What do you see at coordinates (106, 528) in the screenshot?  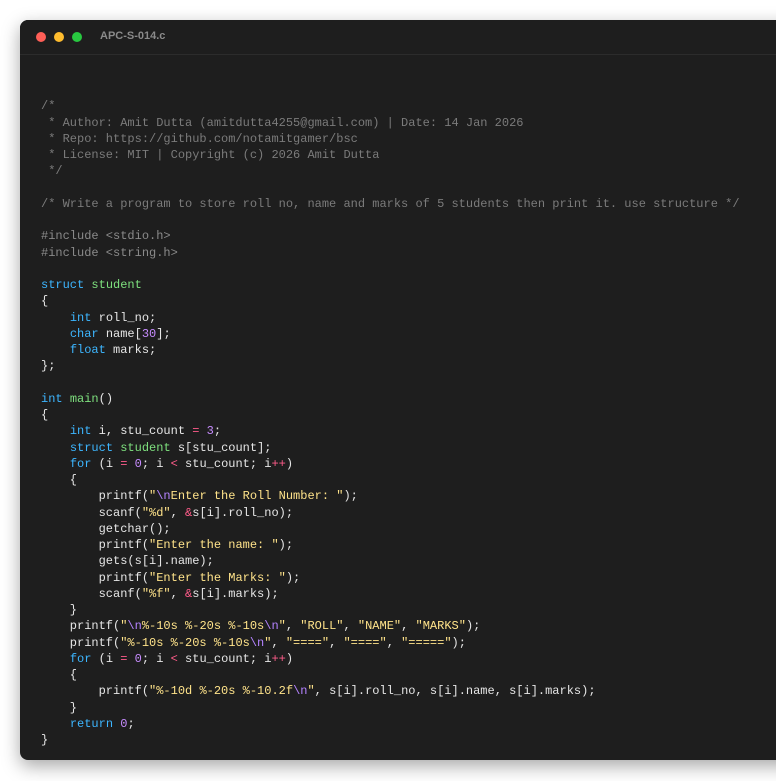 I see `code-token: getchar();` at bounding box center [106, 528].